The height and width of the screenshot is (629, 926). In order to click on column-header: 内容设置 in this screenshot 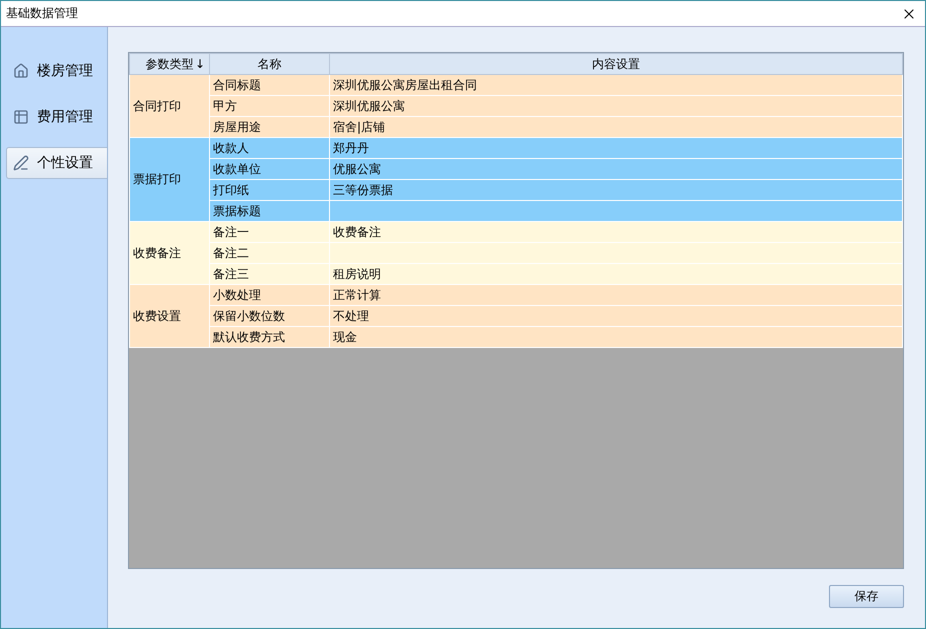, I will do `click(616, 64)`.